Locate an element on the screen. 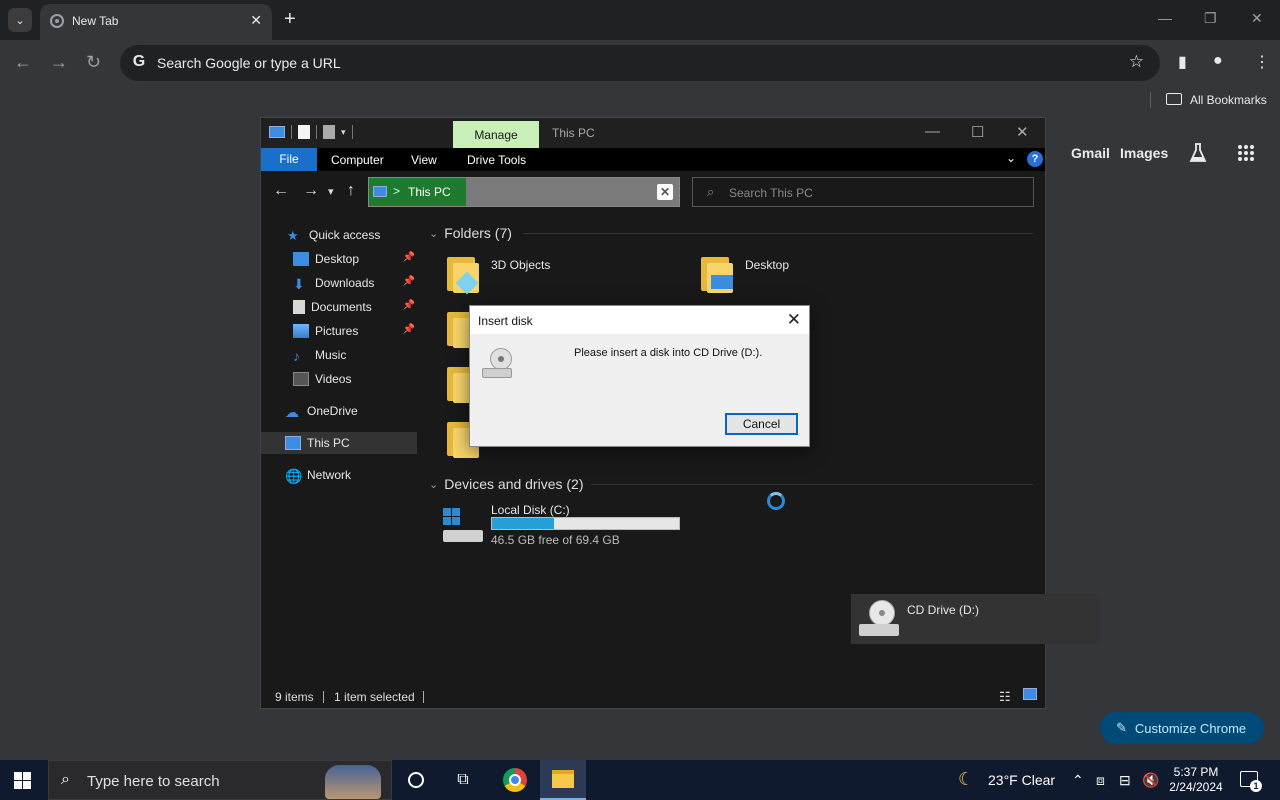 The height and width of the screenshot is (800, 1280). close-window-icon: ✕ is located at coordinates (1257, 18).